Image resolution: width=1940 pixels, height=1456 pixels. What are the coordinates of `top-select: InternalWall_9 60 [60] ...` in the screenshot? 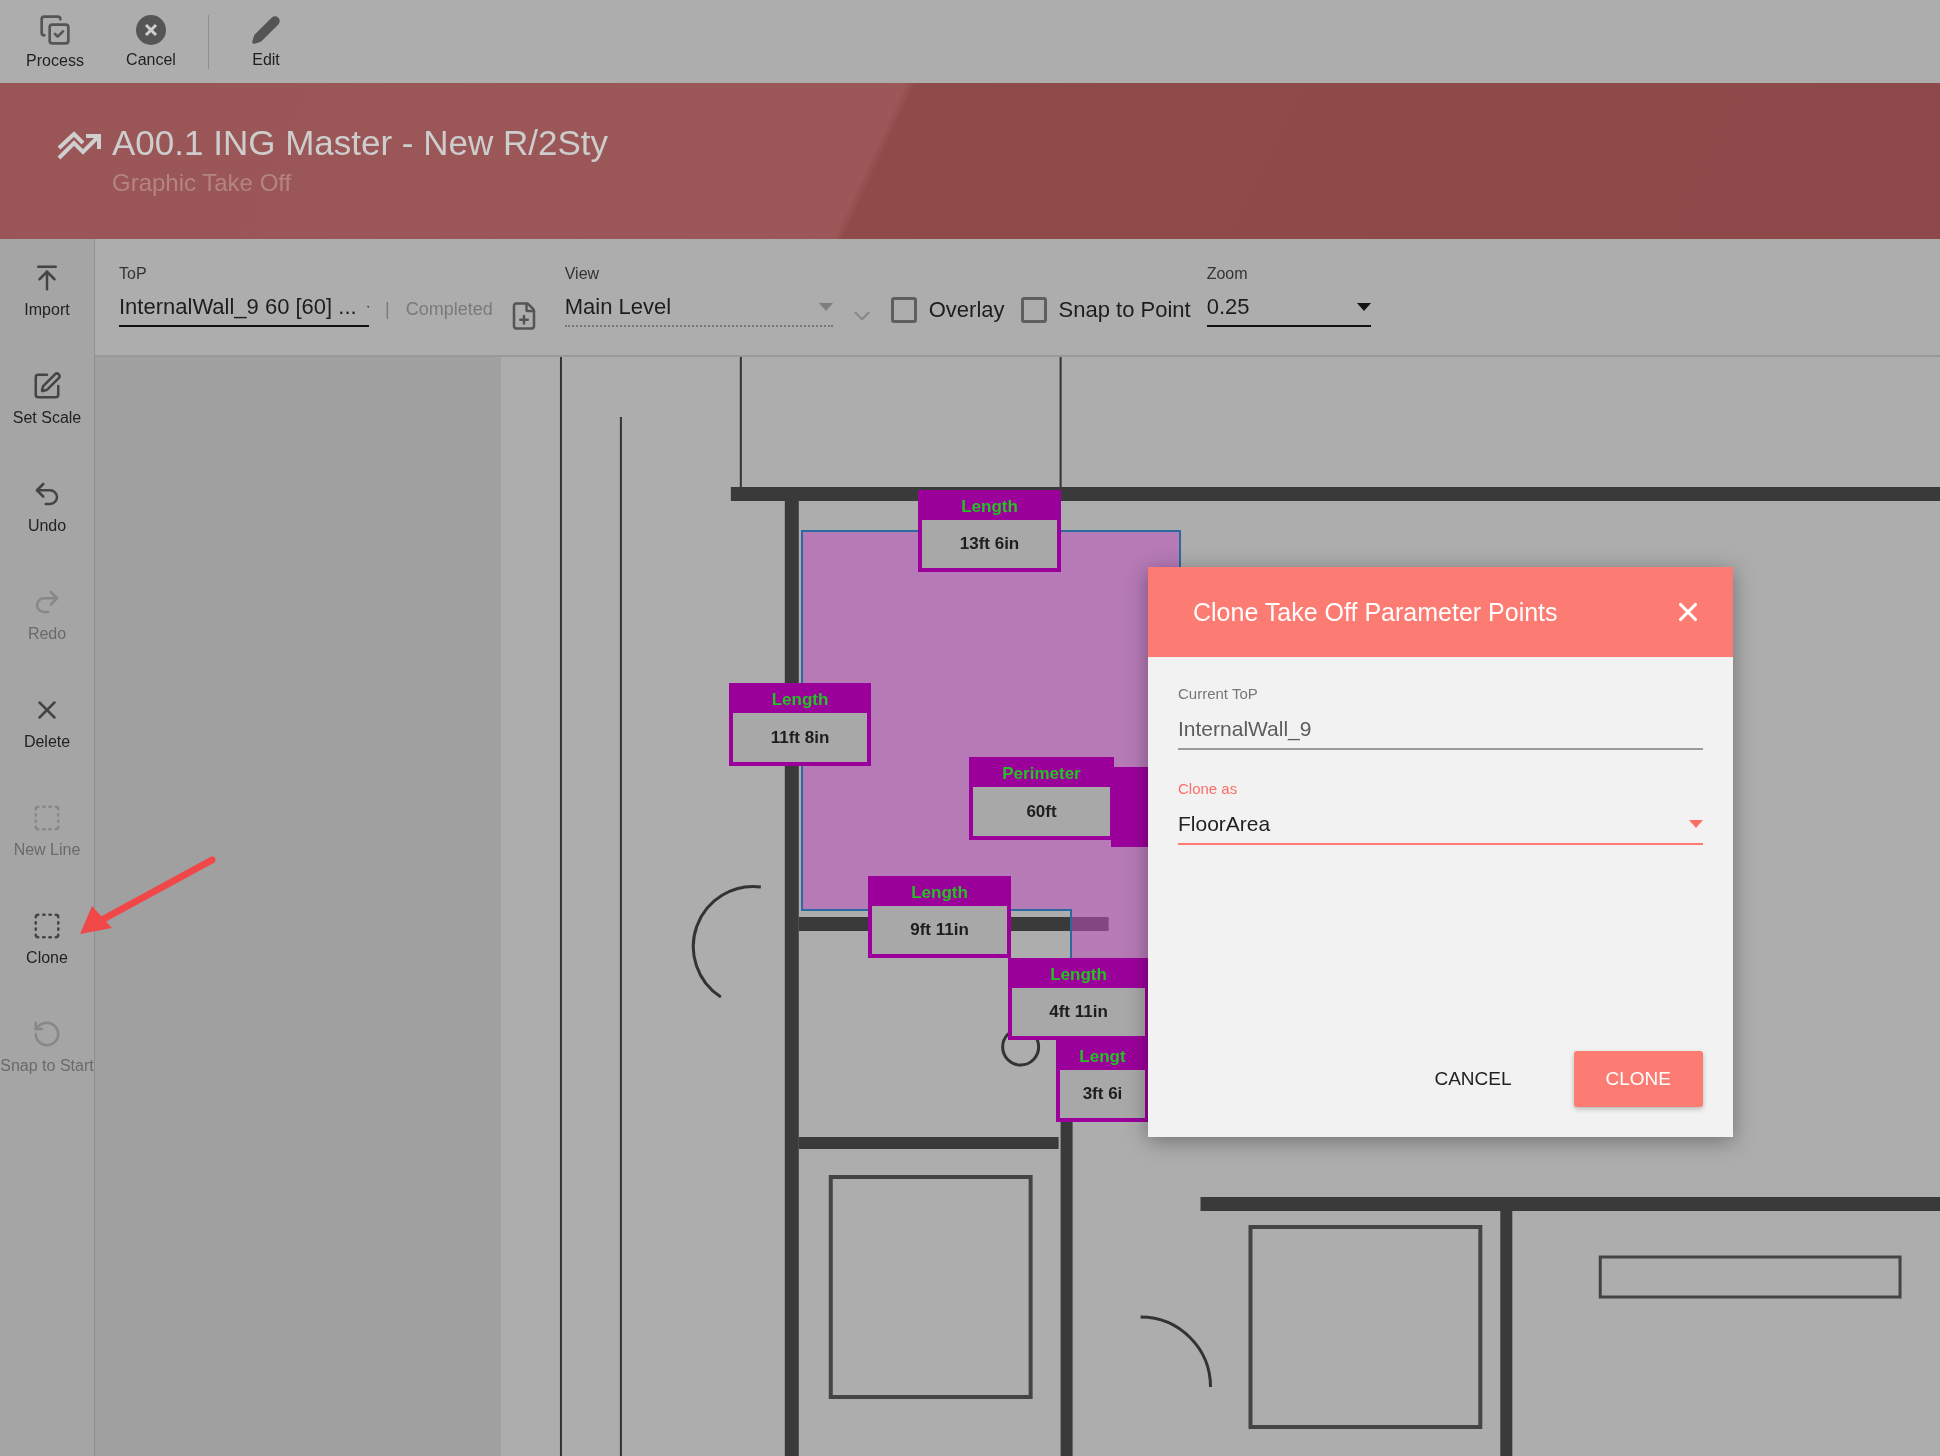 It's located at (244, 308).